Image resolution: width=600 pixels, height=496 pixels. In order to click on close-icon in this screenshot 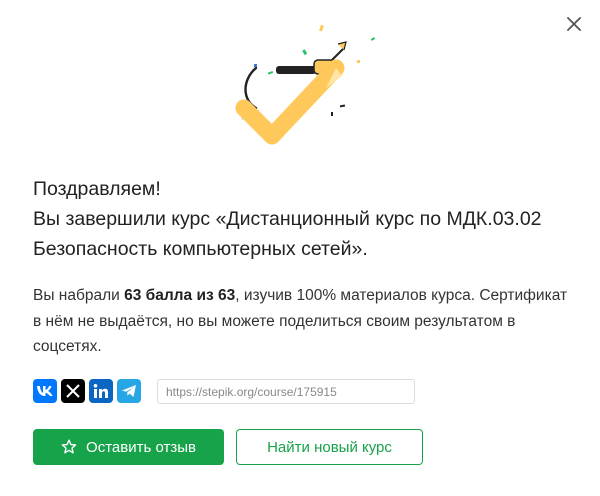, I will do `click(574, 24)`.